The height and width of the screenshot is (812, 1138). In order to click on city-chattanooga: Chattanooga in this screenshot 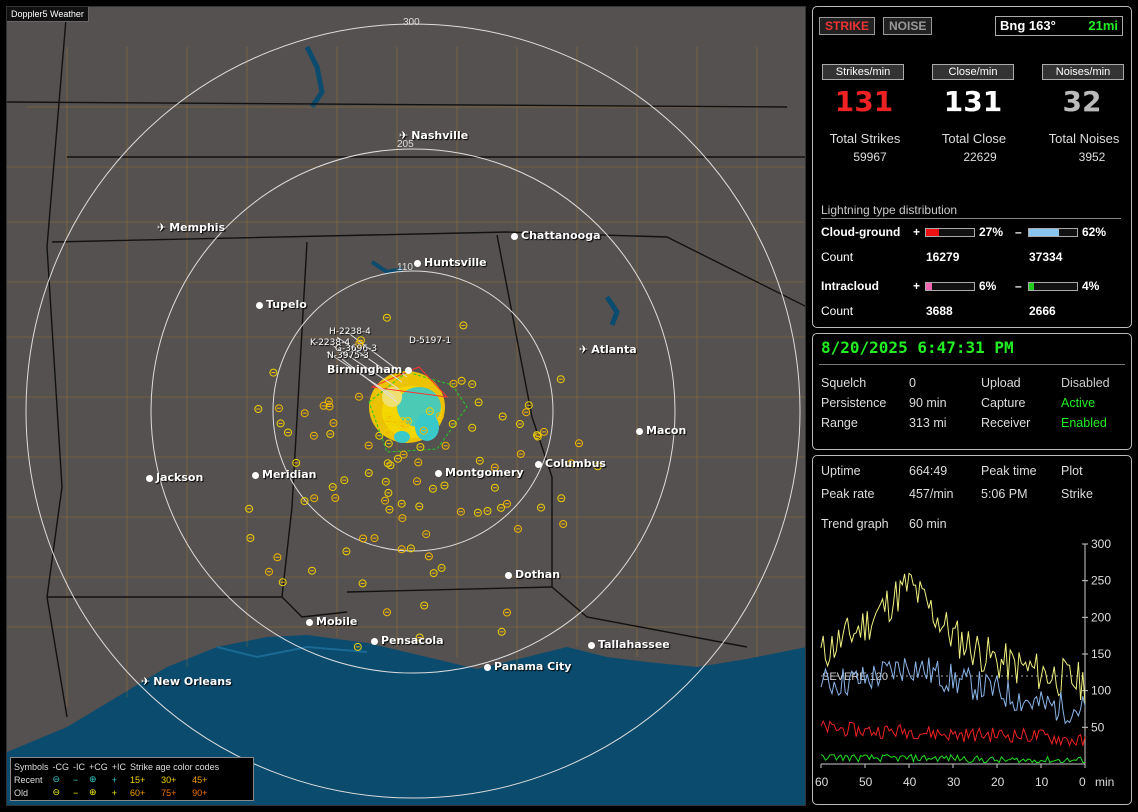, I will do `click(556, 235)`.